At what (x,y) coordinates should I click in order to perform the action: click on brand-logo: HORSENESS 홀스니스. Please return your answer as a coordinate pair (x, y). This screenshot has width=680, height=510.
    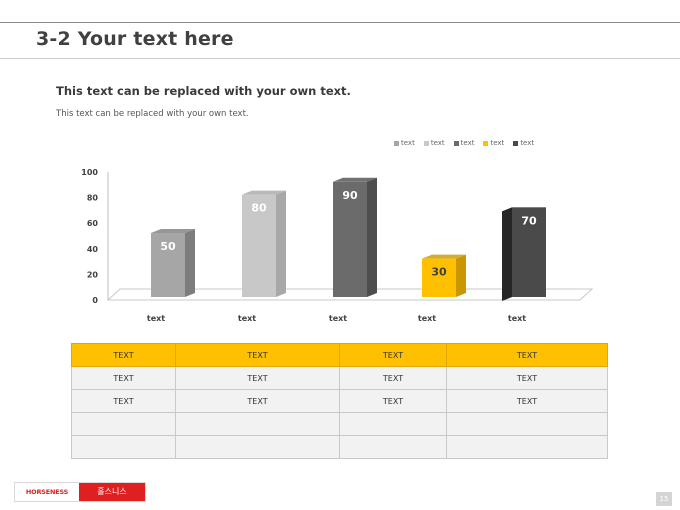
    Looking at the image, I should click on (80, 492).